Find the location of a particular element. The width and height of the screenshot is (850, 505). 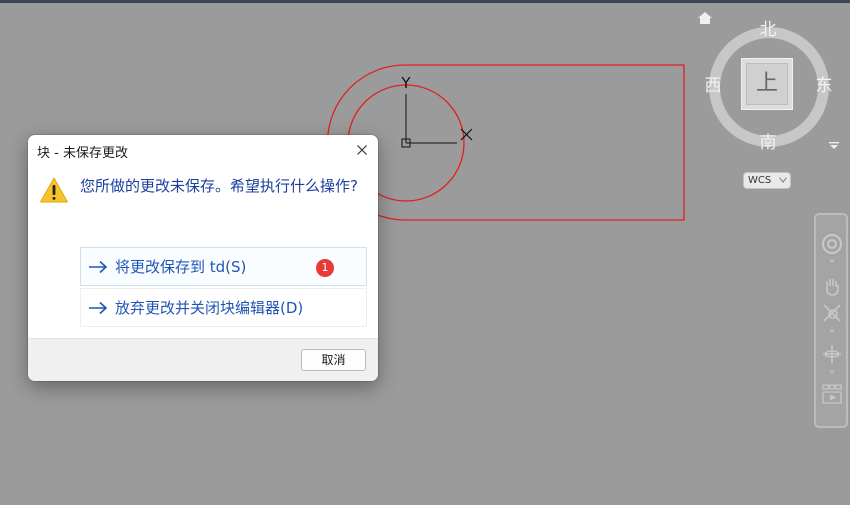

block-outline is located at coordinates (505, 142).